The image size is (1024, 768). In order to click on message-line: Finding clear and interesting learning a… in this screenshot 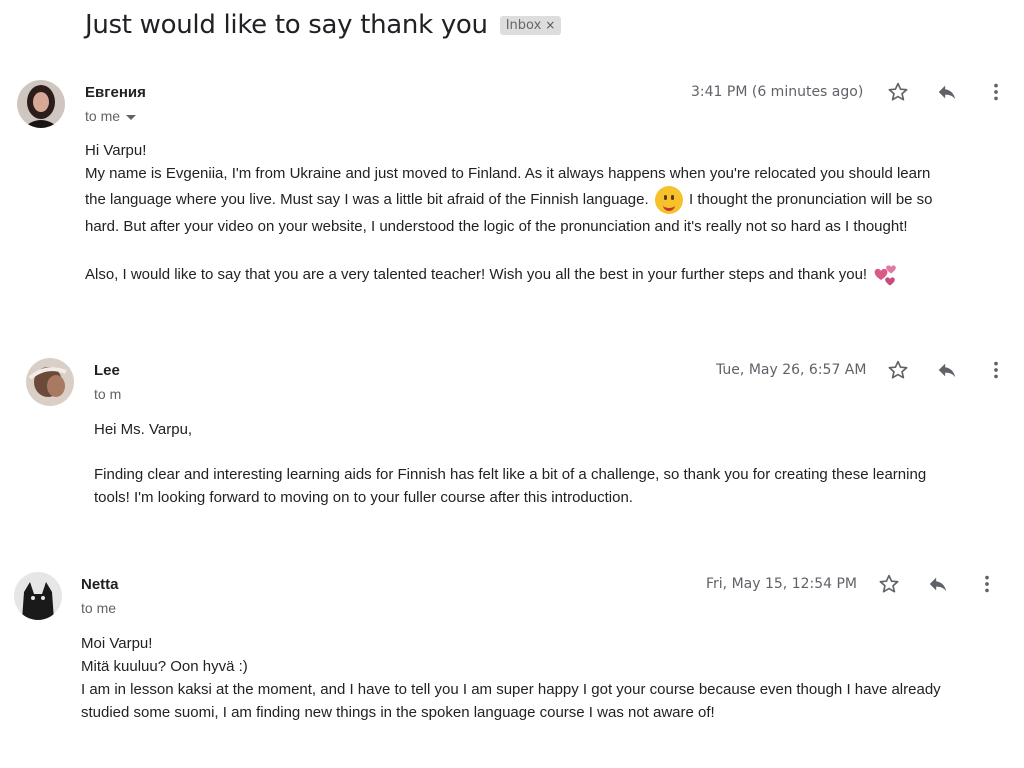, I will do `click(510, 474)`.